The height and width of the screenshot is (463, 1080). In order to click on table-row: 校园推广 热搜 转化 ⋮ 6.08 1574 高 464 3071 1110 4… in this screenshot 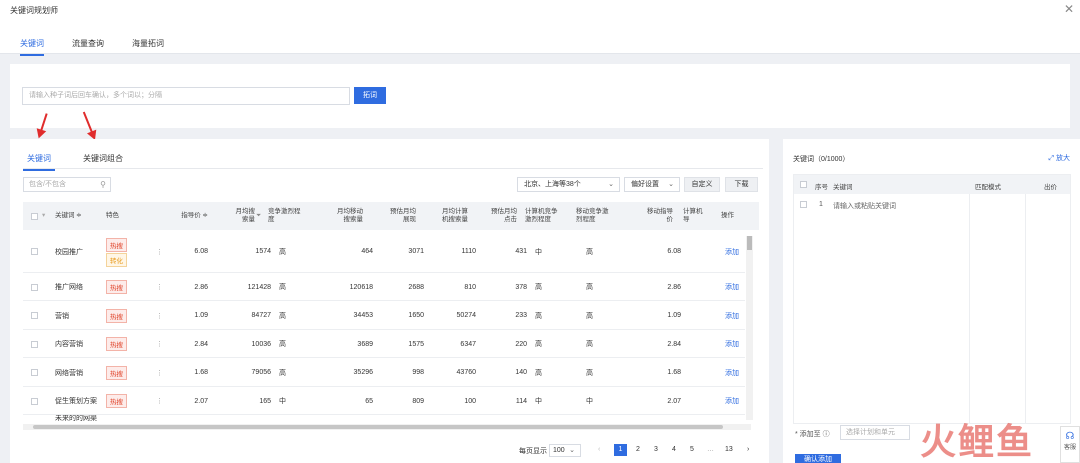, I will do `click(384, 251)`.